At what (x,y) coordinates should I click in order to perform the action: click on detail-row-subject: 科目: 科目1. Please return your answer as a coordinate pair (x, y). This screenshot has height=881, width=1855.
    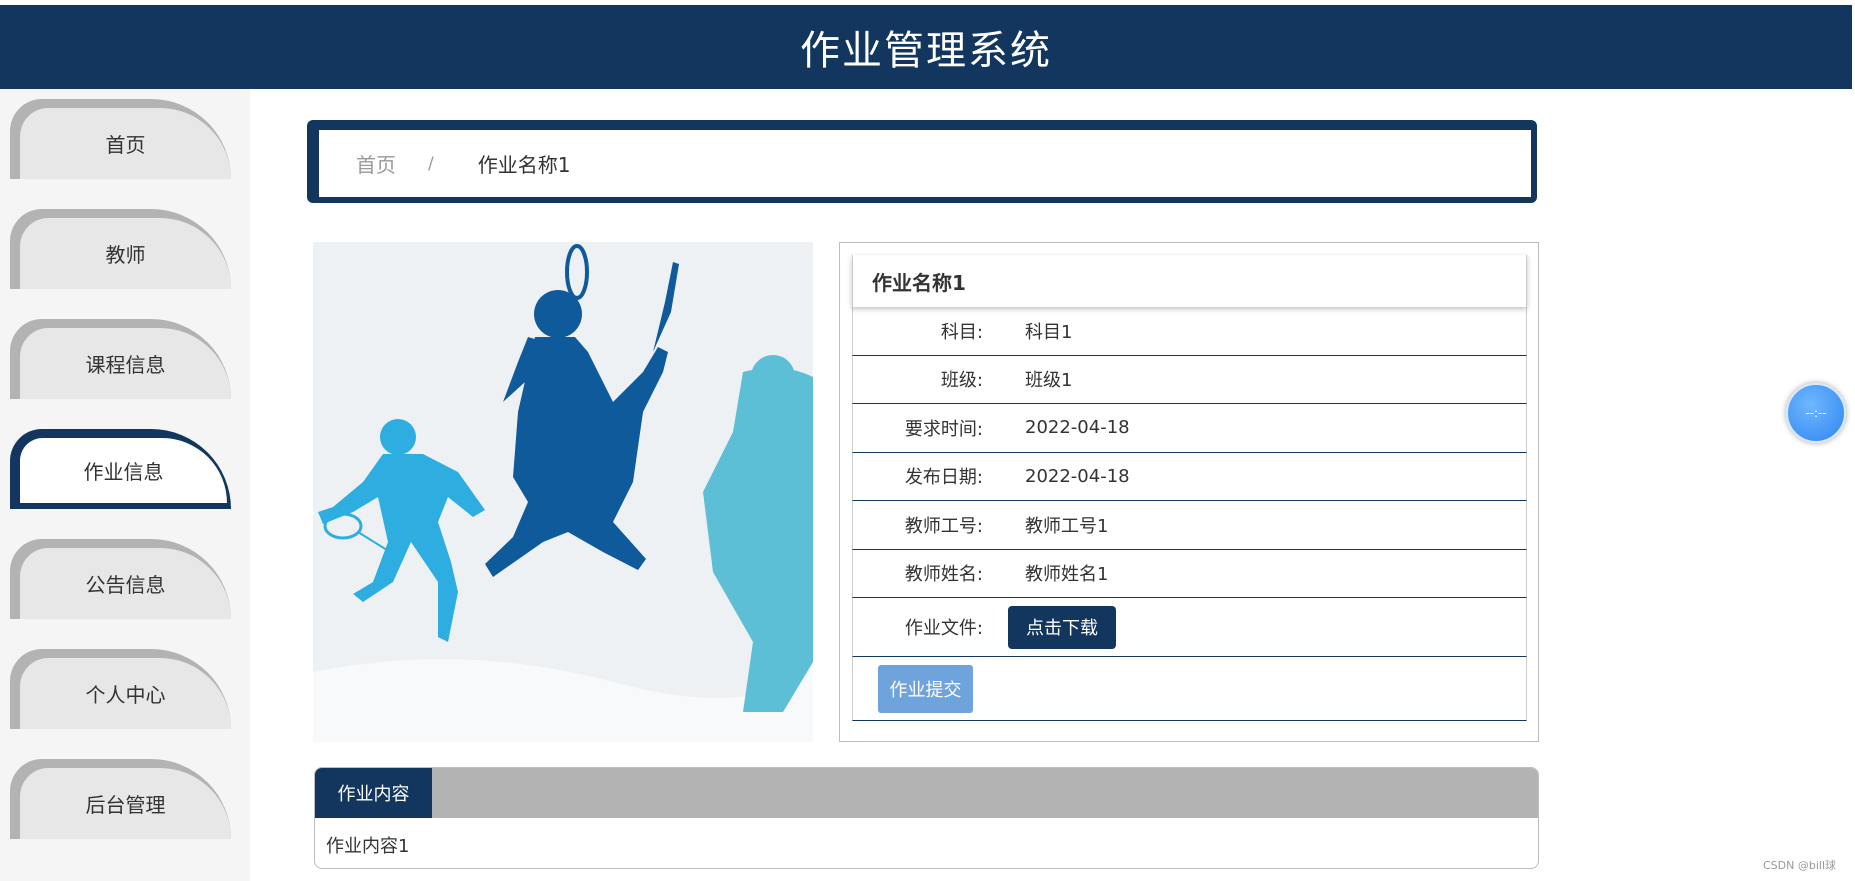
    Looking at the image, I should click on (1189, 331).